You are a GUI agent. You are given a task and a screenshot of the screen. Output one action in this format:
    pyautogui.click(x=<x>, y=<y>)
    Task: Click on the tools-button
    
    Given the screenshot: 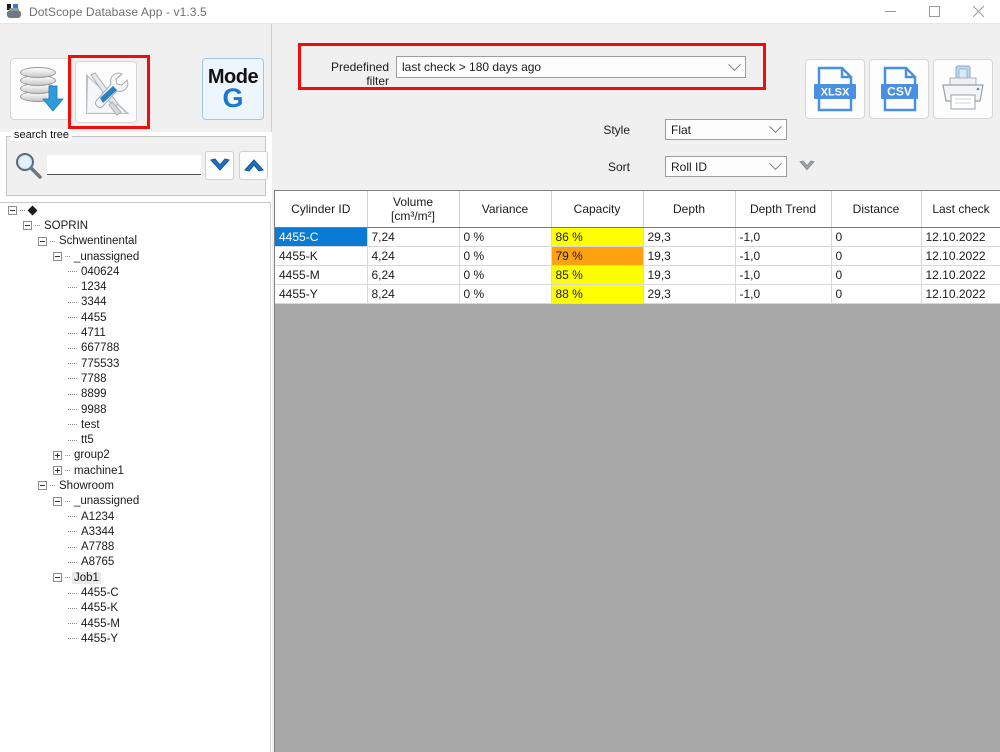 What is the action you would take?
    pyautogui.click(x=106, y=92)
    